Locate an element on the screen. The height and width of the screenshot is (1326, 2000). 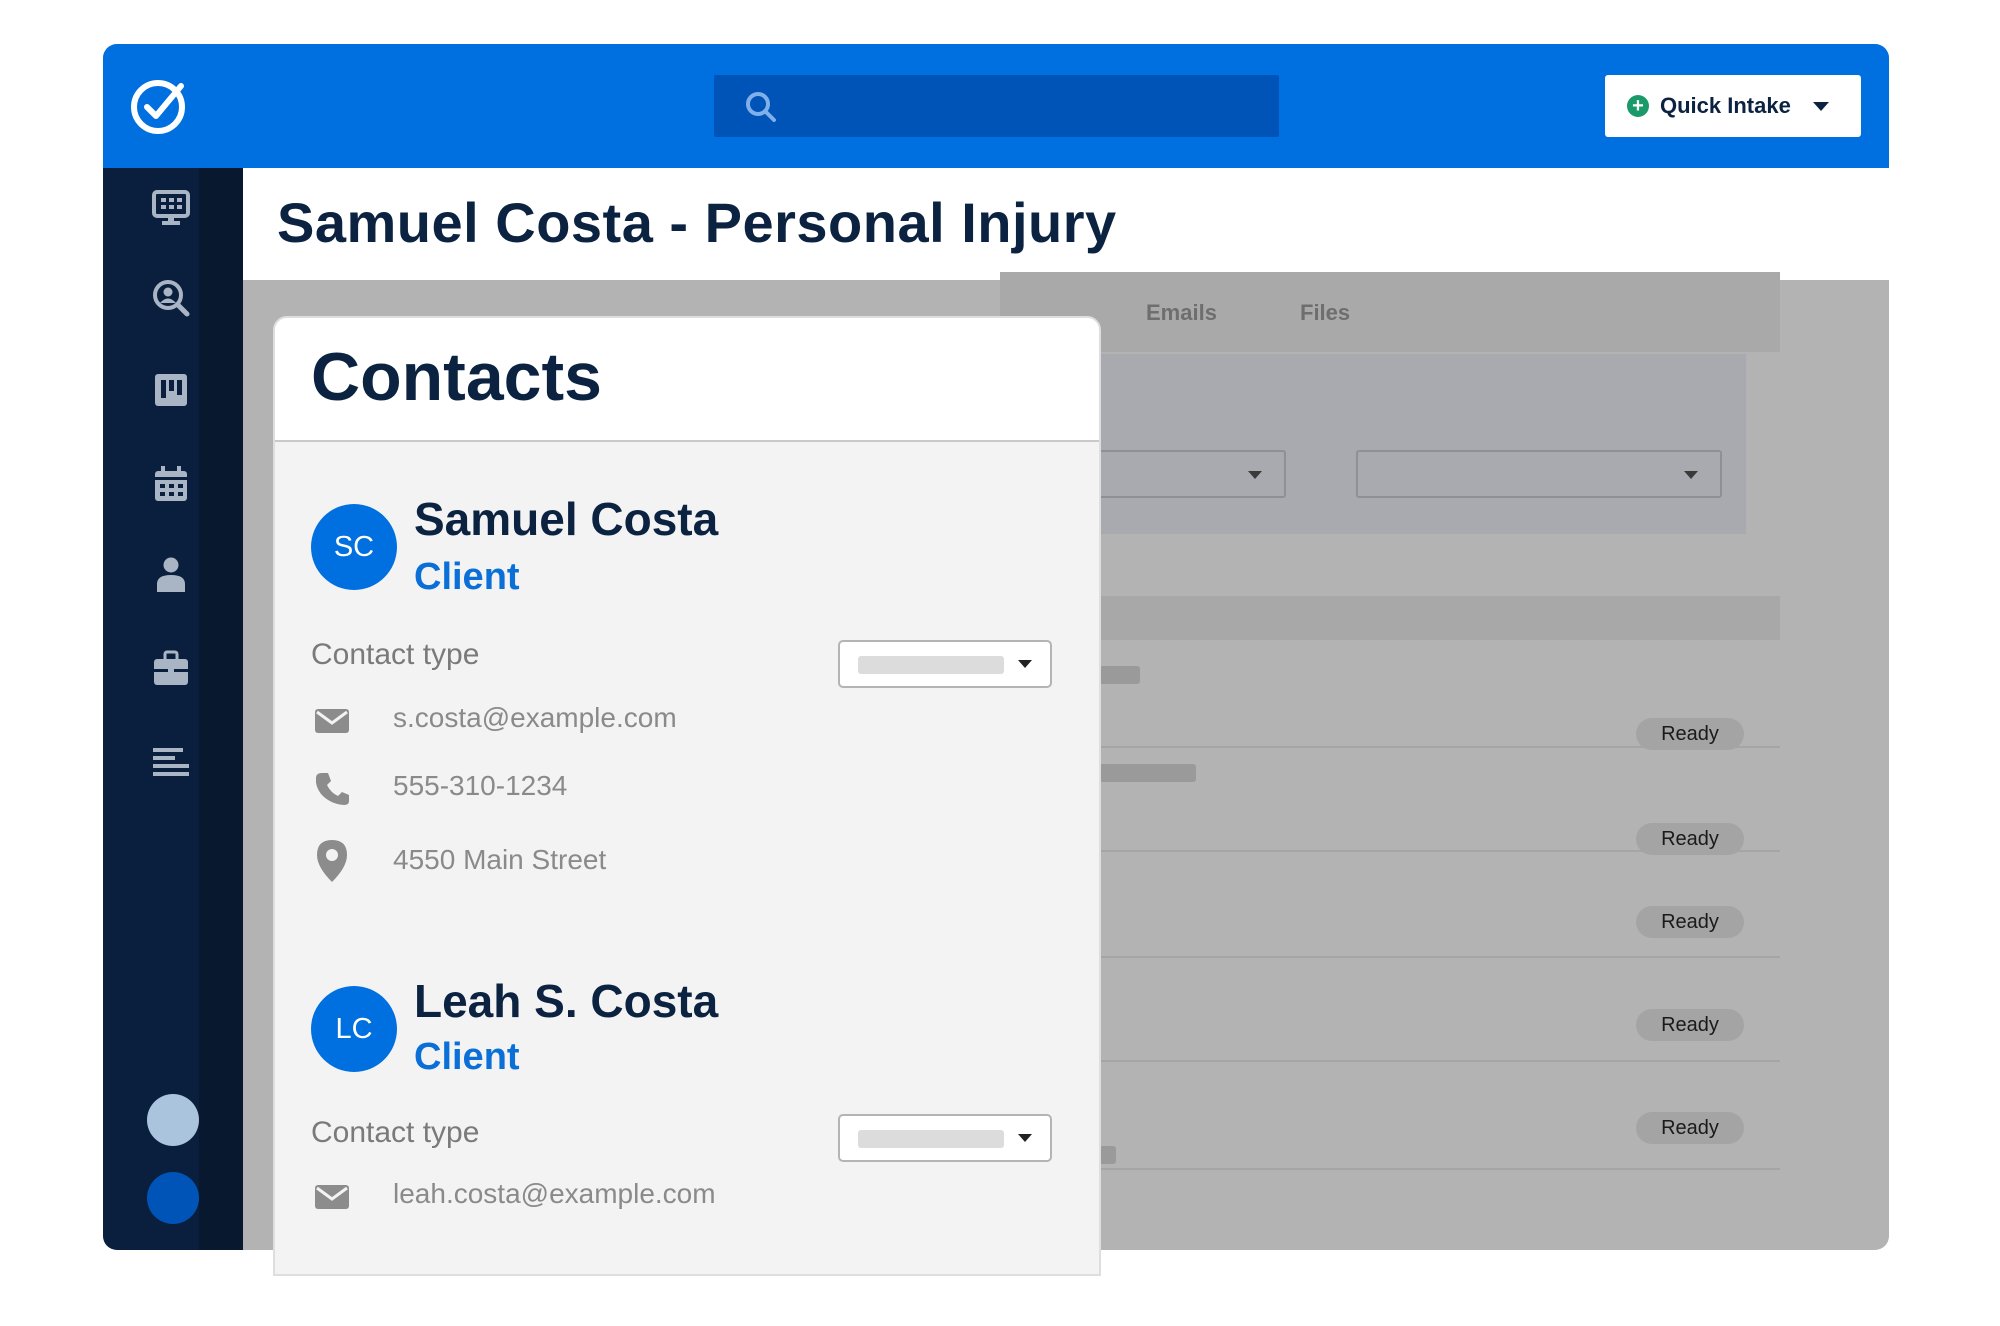
phone-icon is located at coordinates (332, 789).